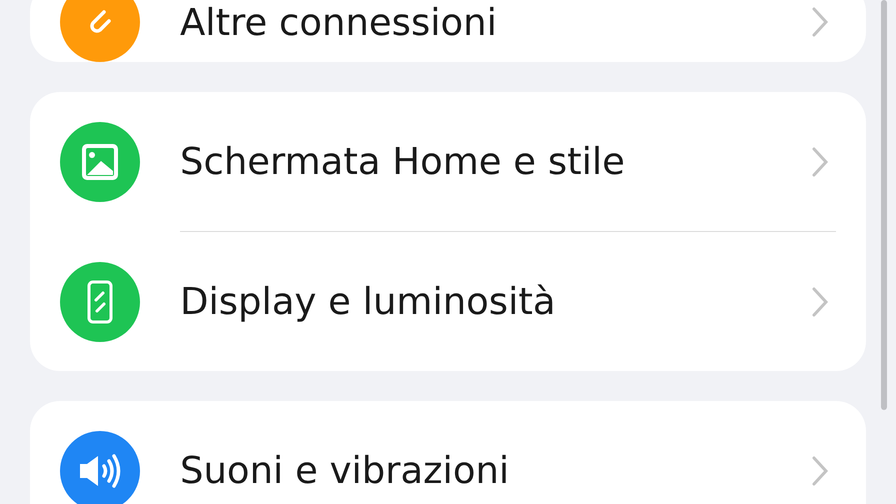 The width and height of the screenshot is (896, 504). What do you see at coordinates (339, 22) in the screenshot?
I see `item-label: Altre connessioni` at bounding box center [339, 22].